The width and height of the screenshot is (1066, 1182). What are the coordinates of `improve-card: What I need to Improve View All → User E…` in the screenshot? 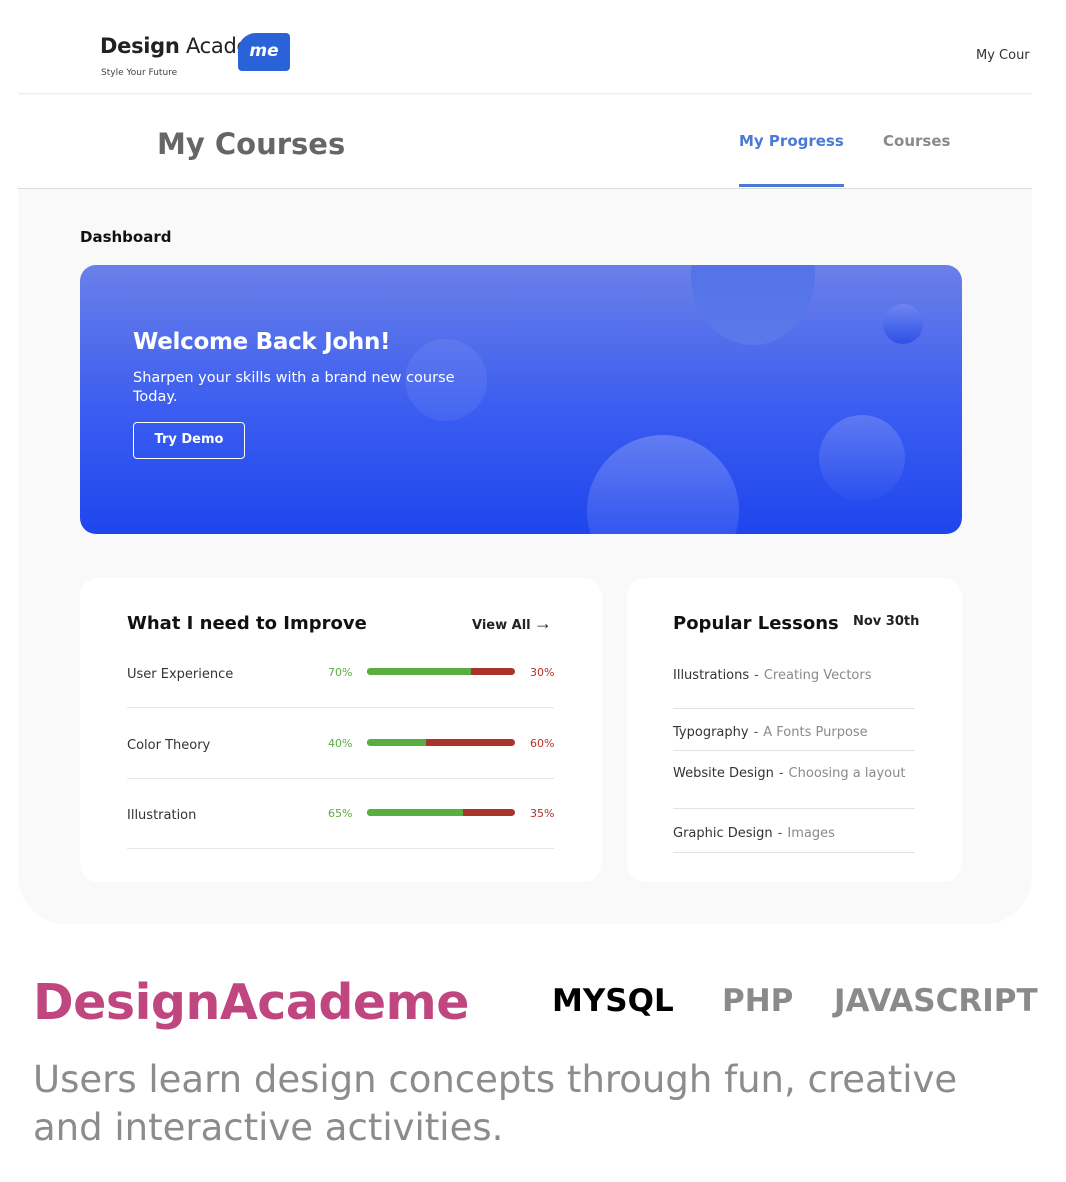 It's located at (341, 730).